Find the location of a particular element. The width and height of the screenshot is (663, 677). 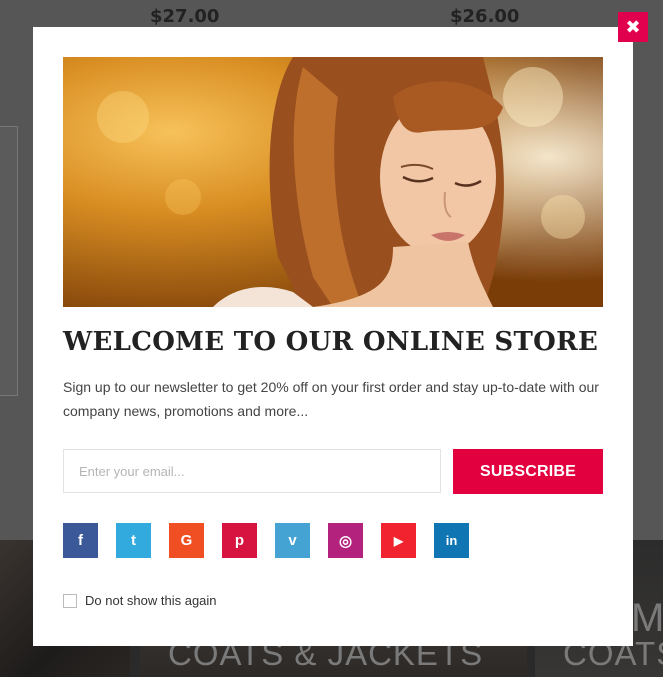

email-field is located at coordinates (252, 471).